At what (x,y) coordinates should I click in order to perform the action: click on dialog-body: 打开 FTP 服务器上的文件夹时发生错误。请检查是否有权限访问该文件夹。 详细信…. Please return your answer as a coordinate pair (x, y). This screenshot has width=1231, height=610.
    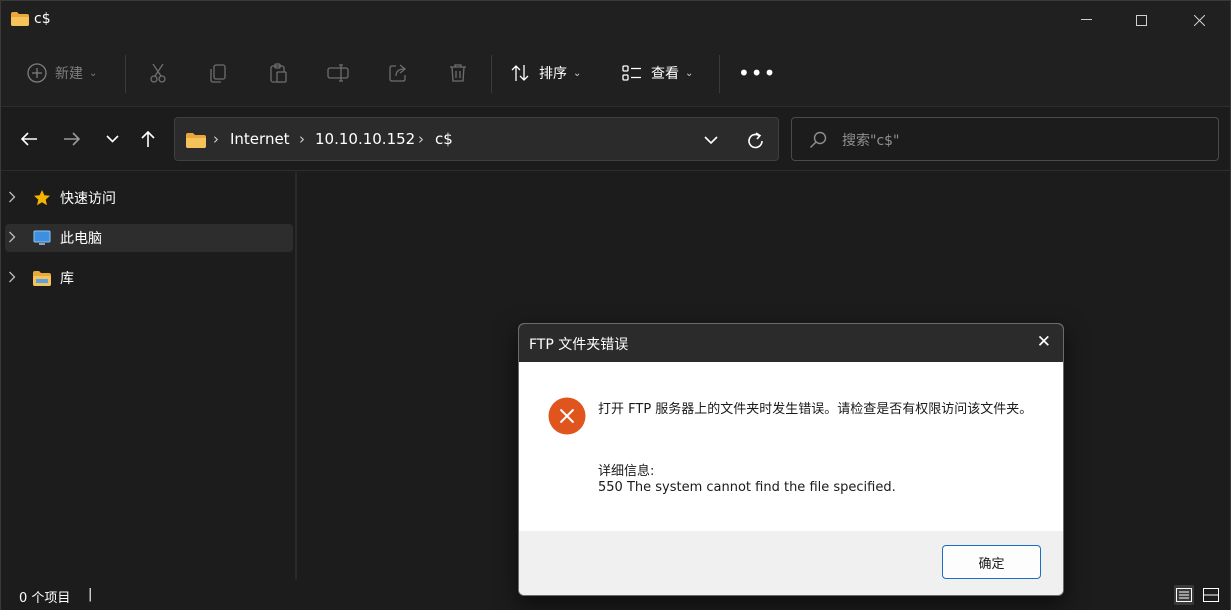
    Looking at the image, I should click on (791, 446).